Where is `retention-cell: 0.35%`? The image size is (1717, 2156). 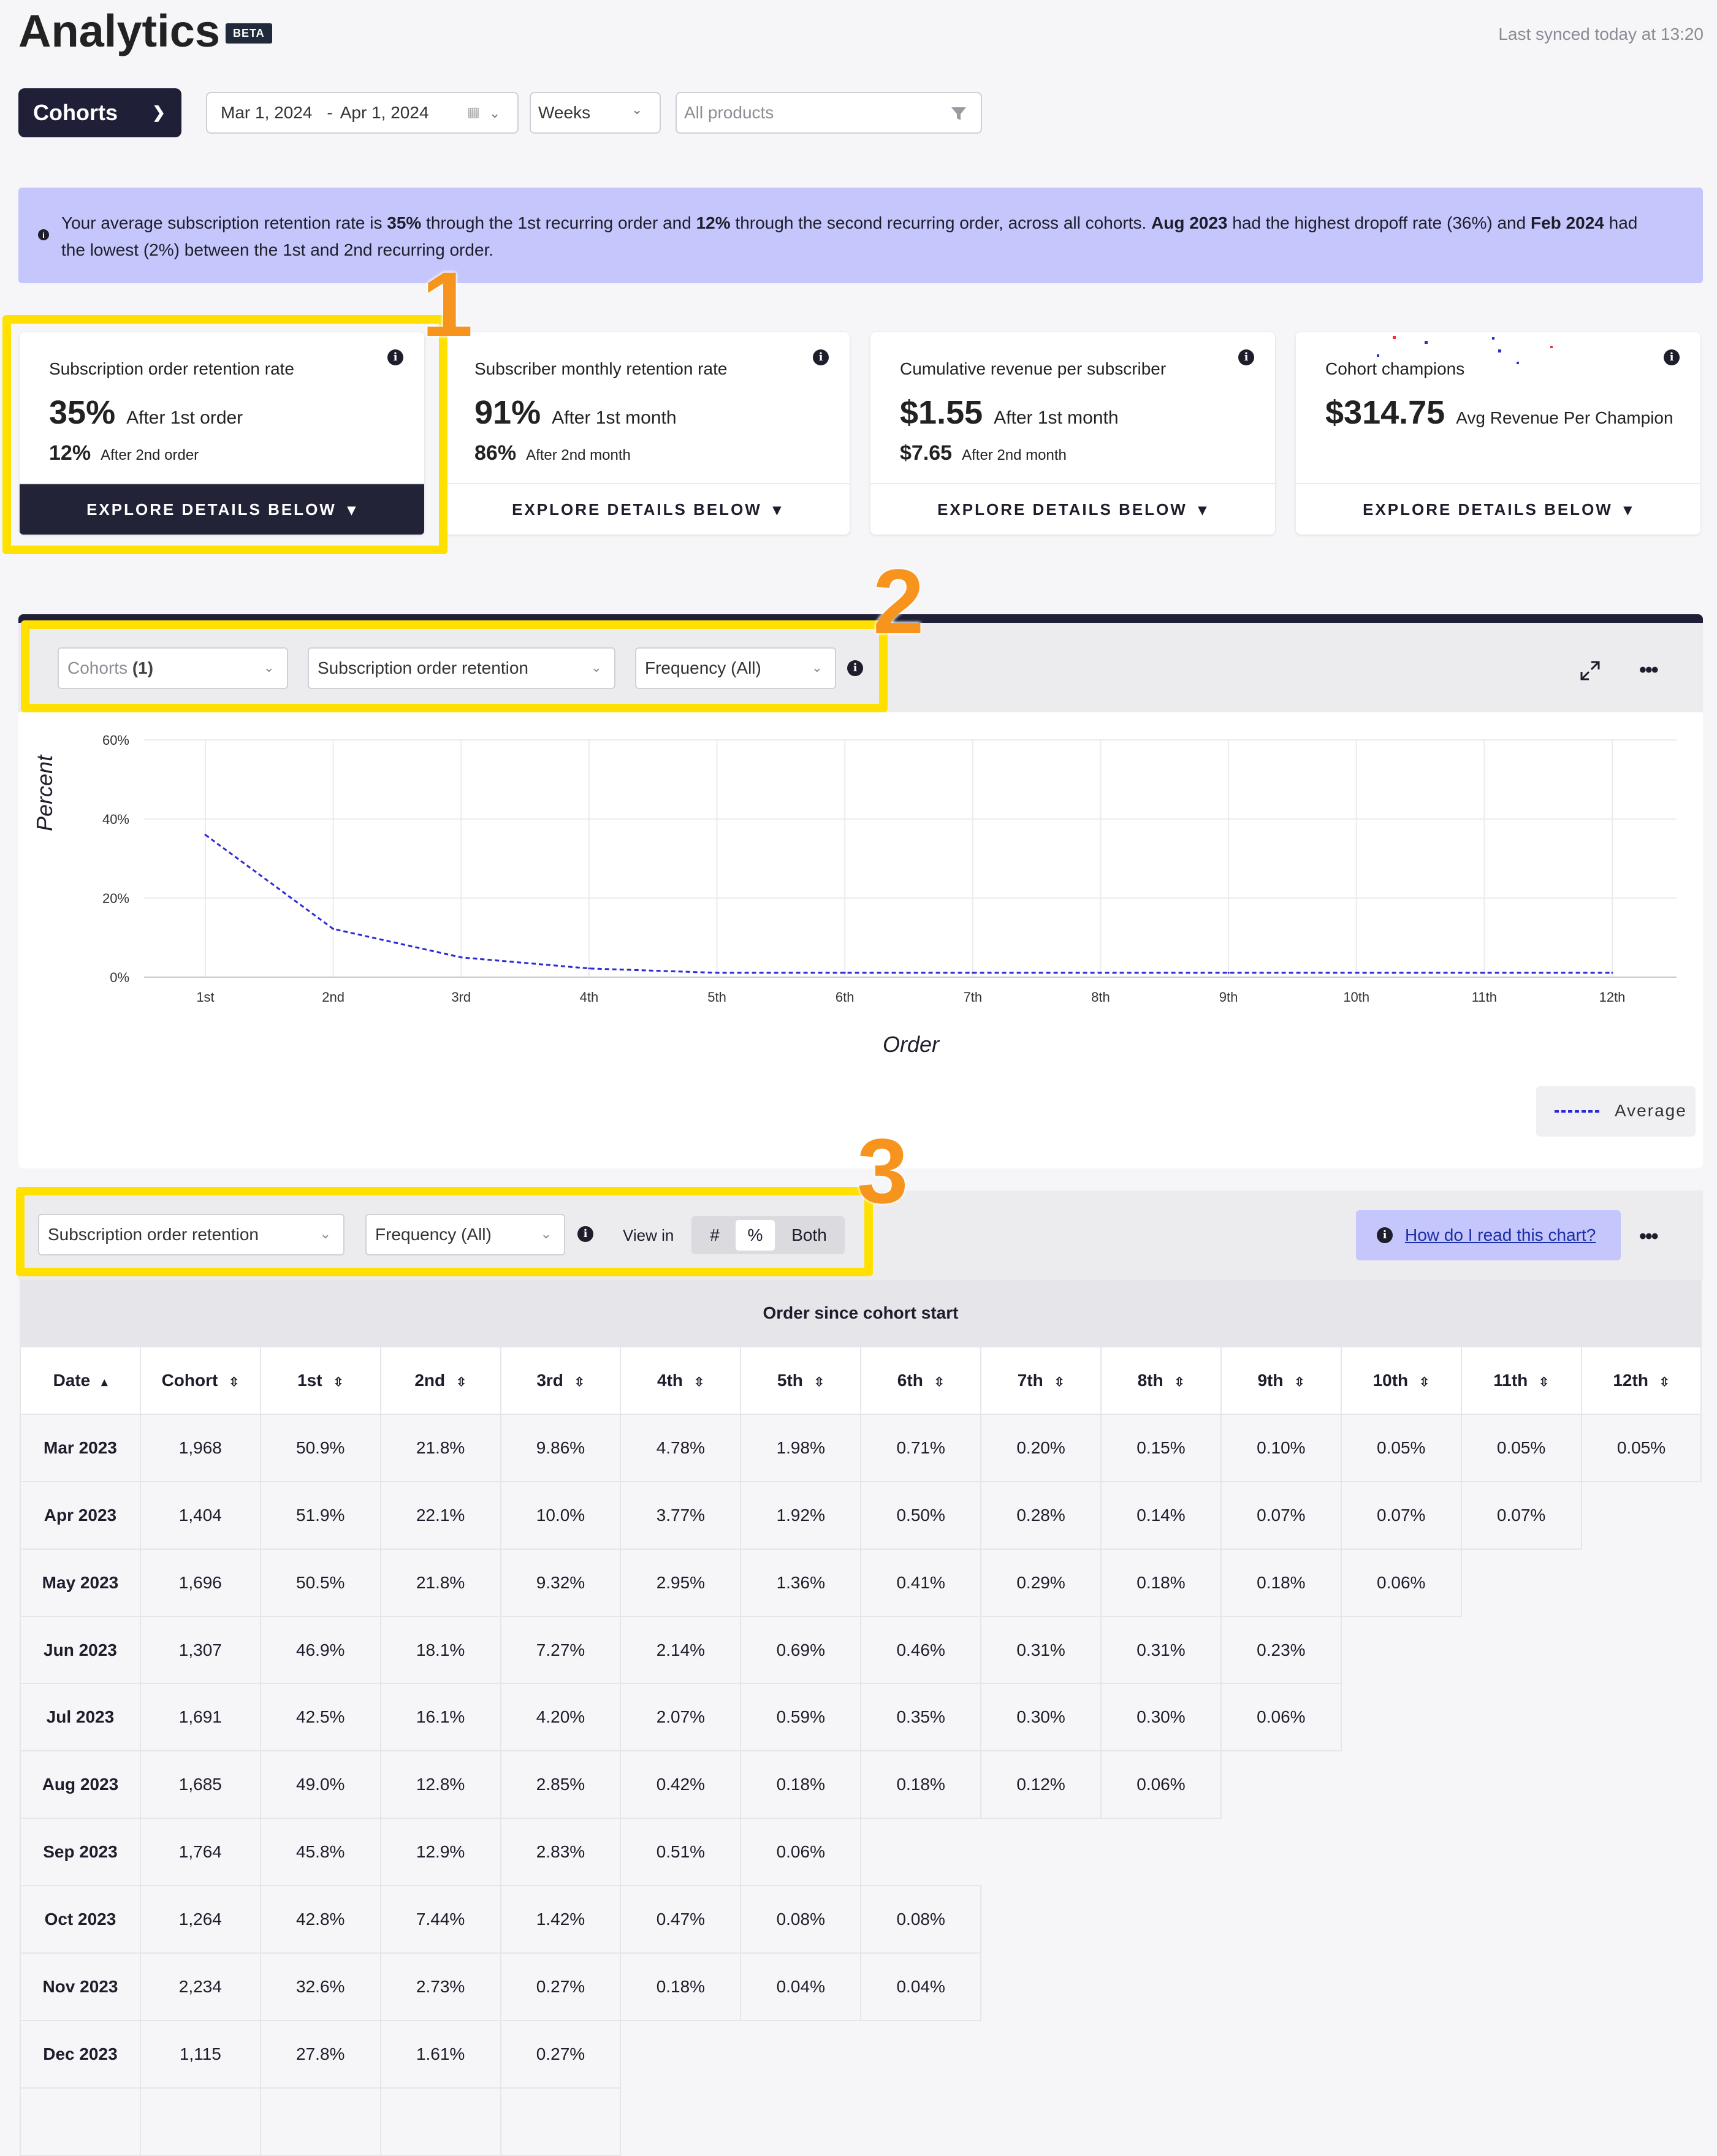 retention-cell: 0.35% is located at coordinates (921, 1717).